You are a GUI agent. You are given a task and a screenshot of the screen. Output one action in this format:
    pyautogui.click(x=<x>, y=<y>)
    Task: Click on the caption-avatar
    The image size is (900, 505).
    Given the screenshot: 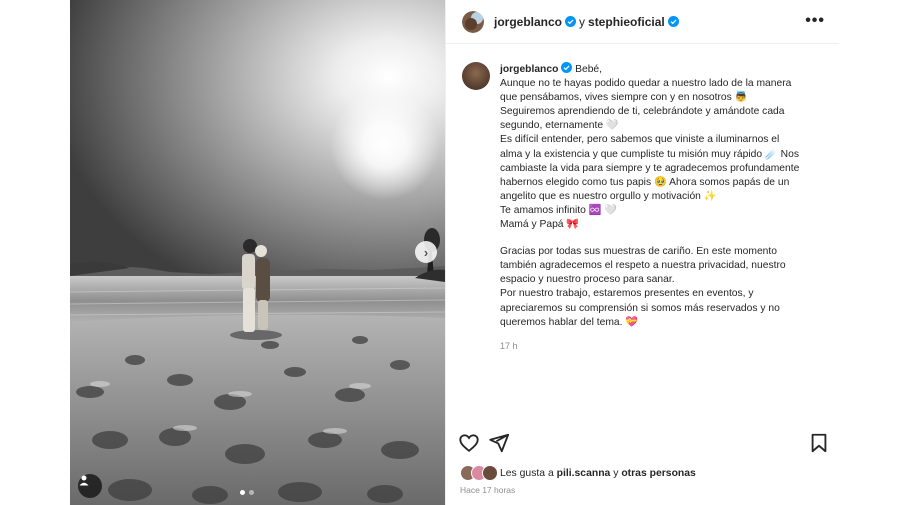 What is the action you would take?
    pyautogui.click(x=476, y=76)
    